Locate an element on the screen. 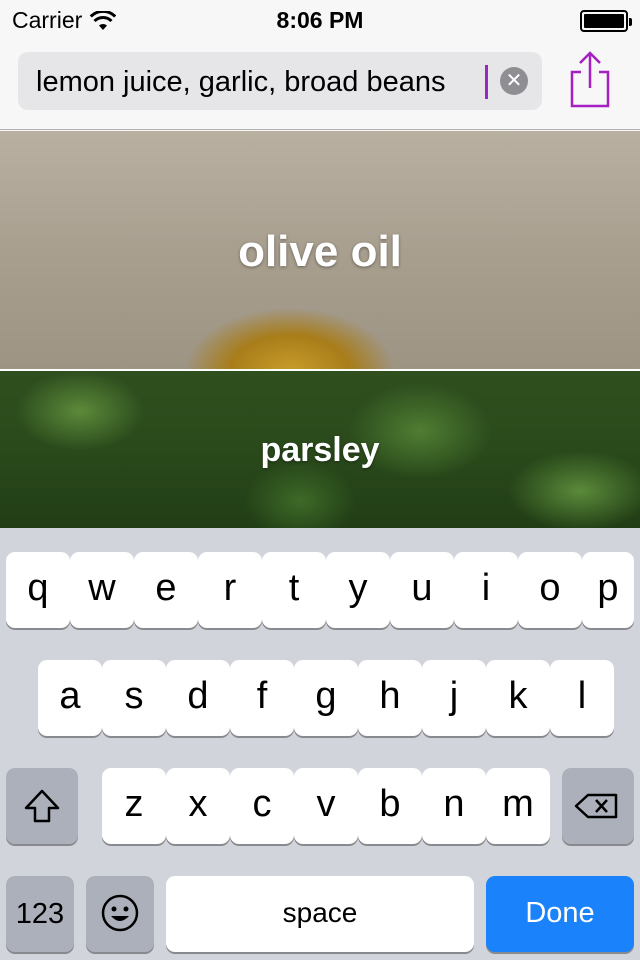  search-bar: lemon juice, garlic, broad beans ✕ is located at coordinates (320, 85).